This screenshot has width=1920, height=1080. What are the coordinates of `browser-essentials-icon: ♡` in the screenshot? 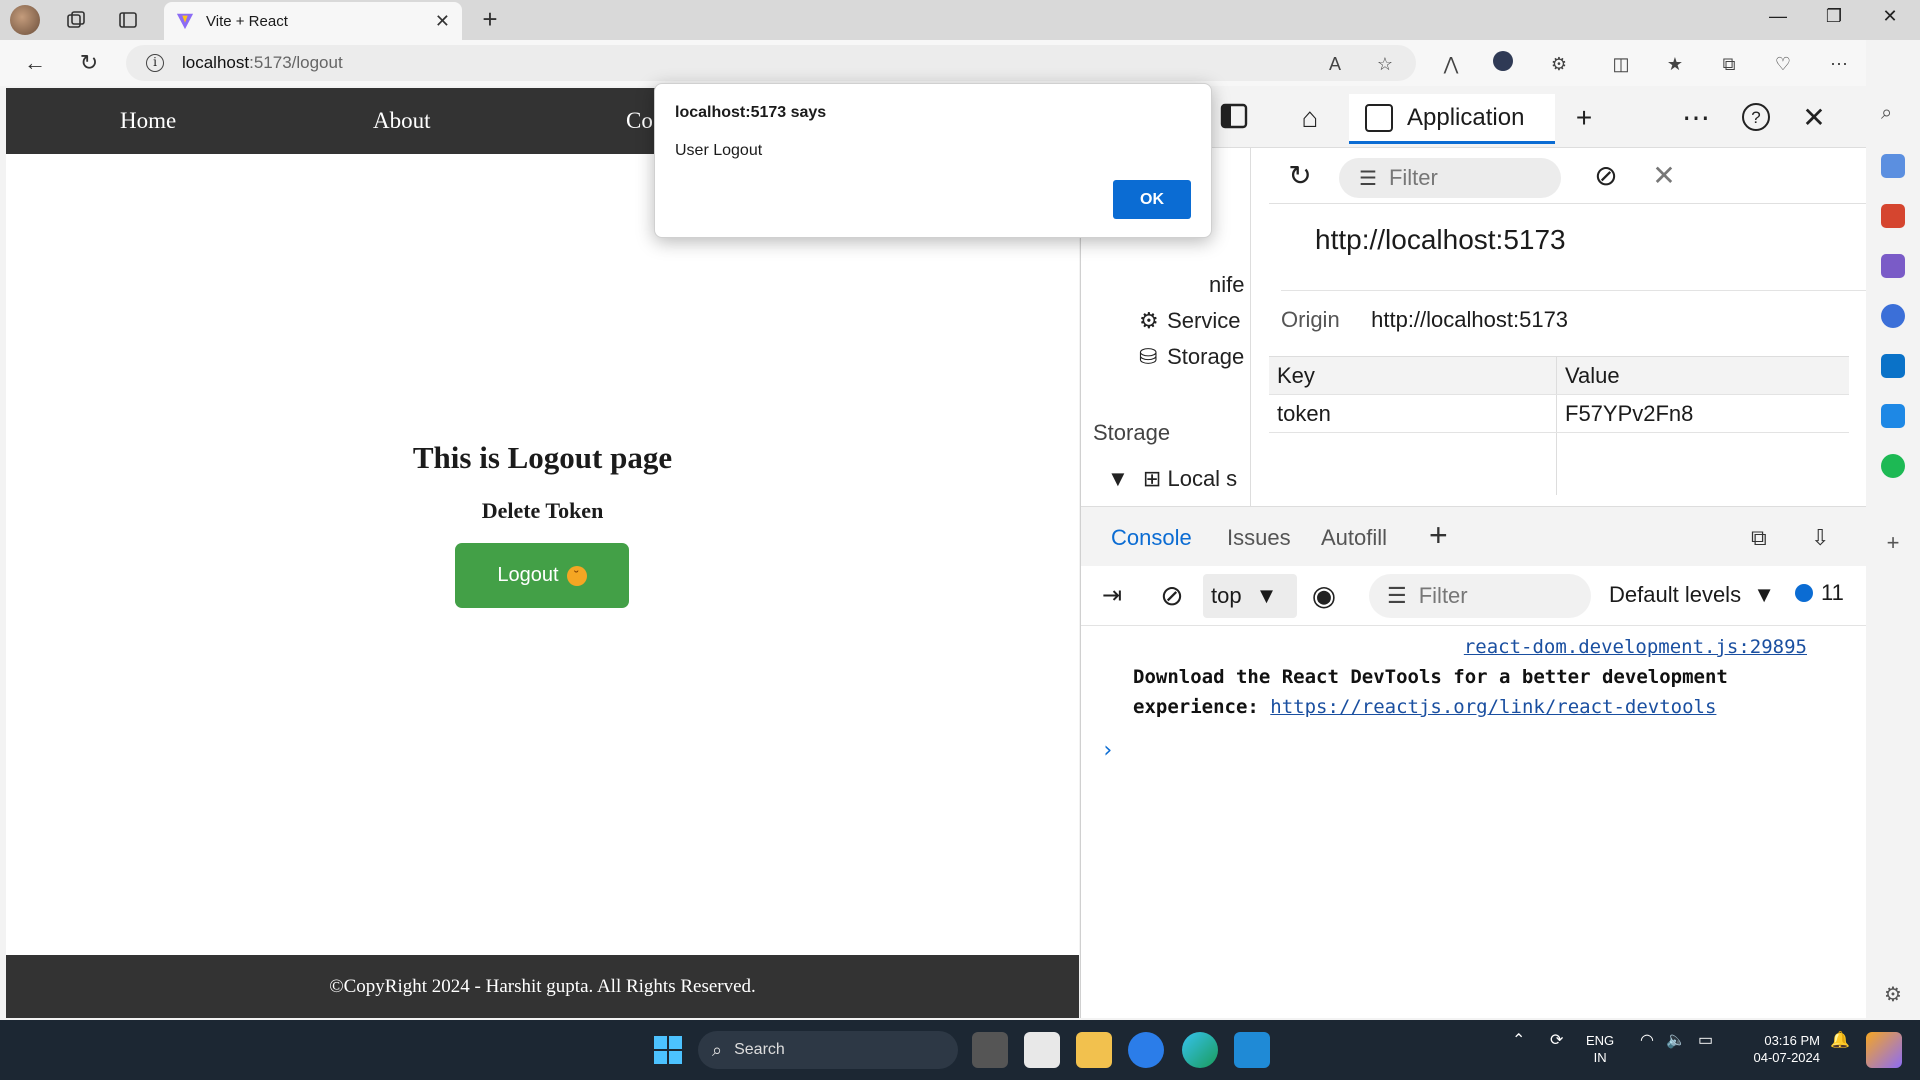 It's located at (1783, 64).